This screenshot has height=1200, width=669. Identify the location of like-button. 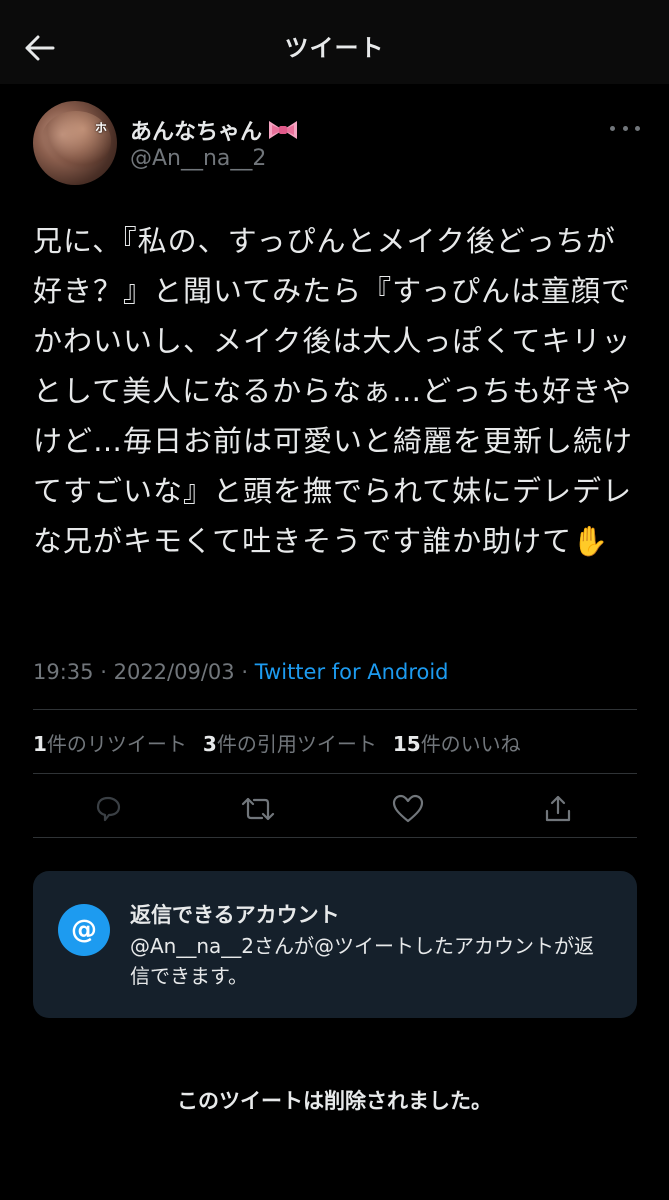
(408, 809).